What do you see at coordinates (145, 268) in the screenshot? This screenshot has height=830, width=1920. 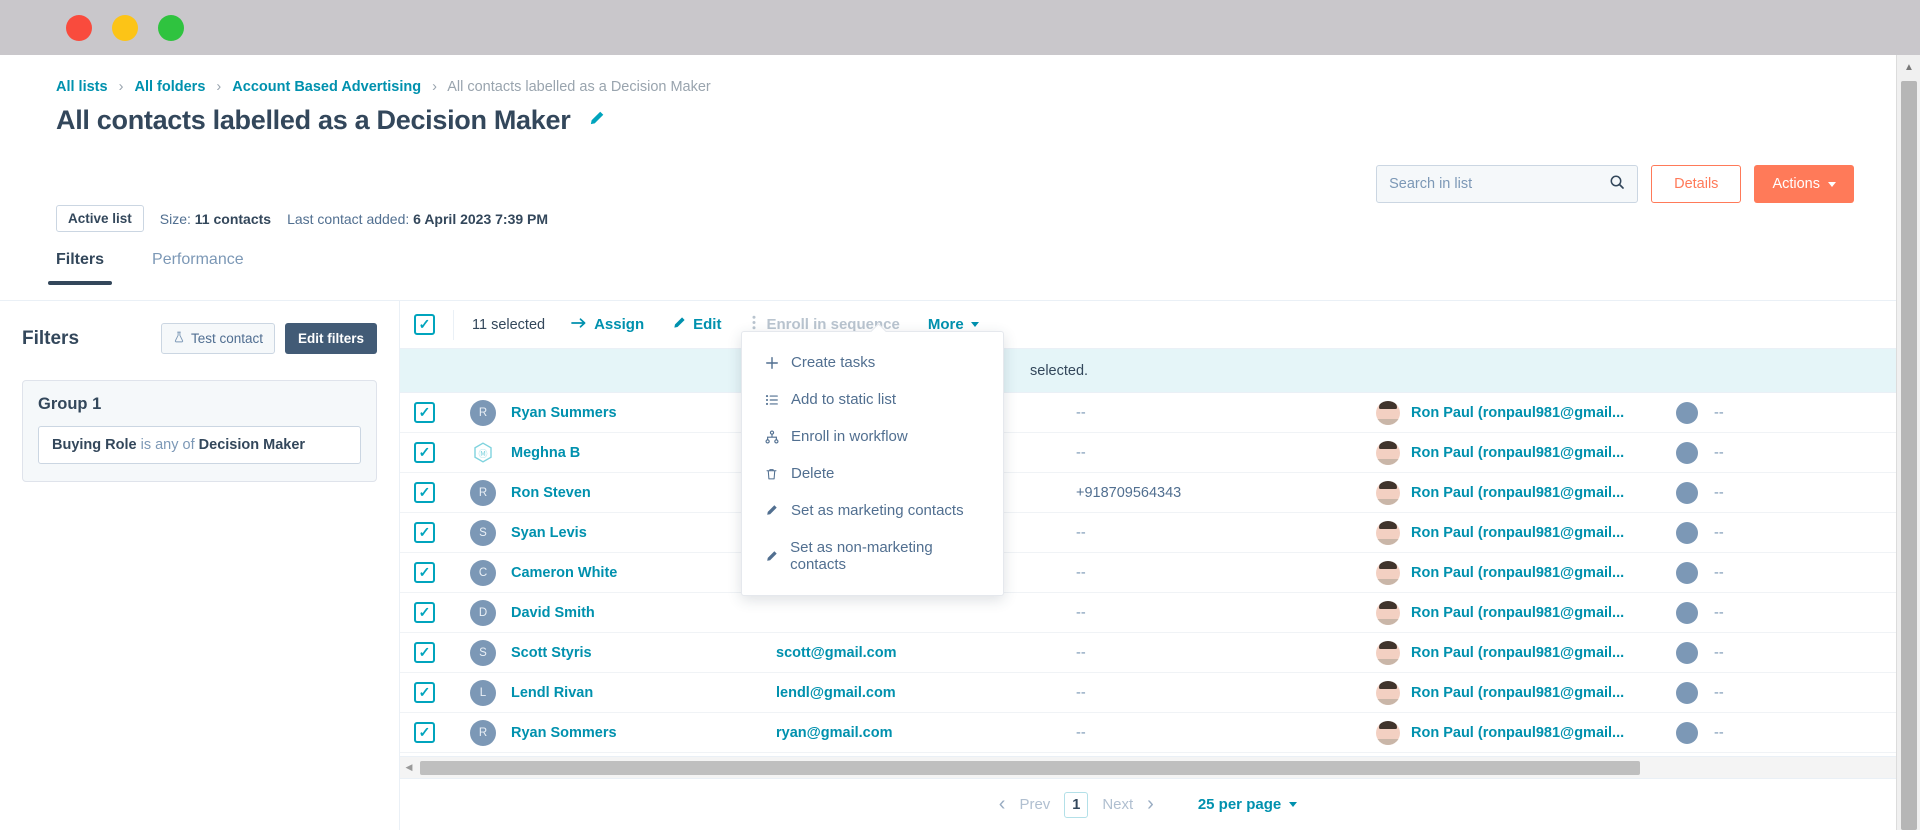 I see `tab-bar: Filters Performance` at bounding box center [145, 268].